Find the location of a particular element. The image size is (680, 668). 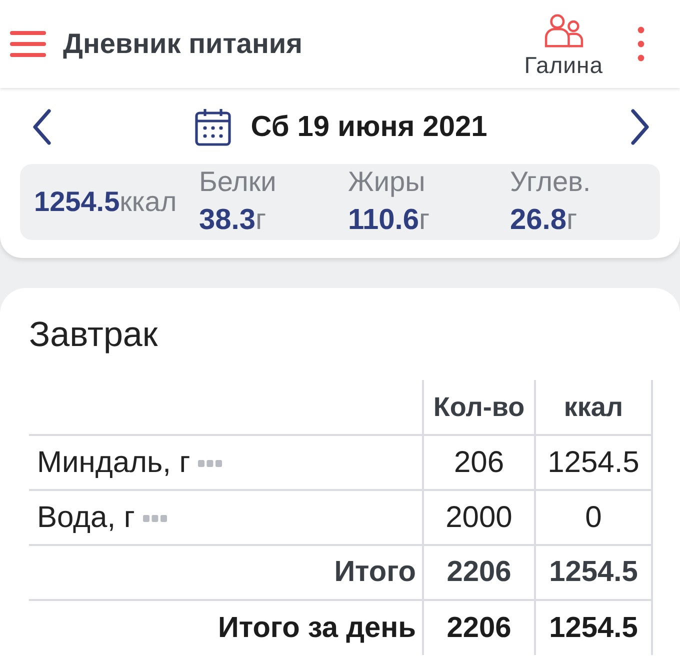

meal-title: Завтрак is located at coordinates (94, 335).